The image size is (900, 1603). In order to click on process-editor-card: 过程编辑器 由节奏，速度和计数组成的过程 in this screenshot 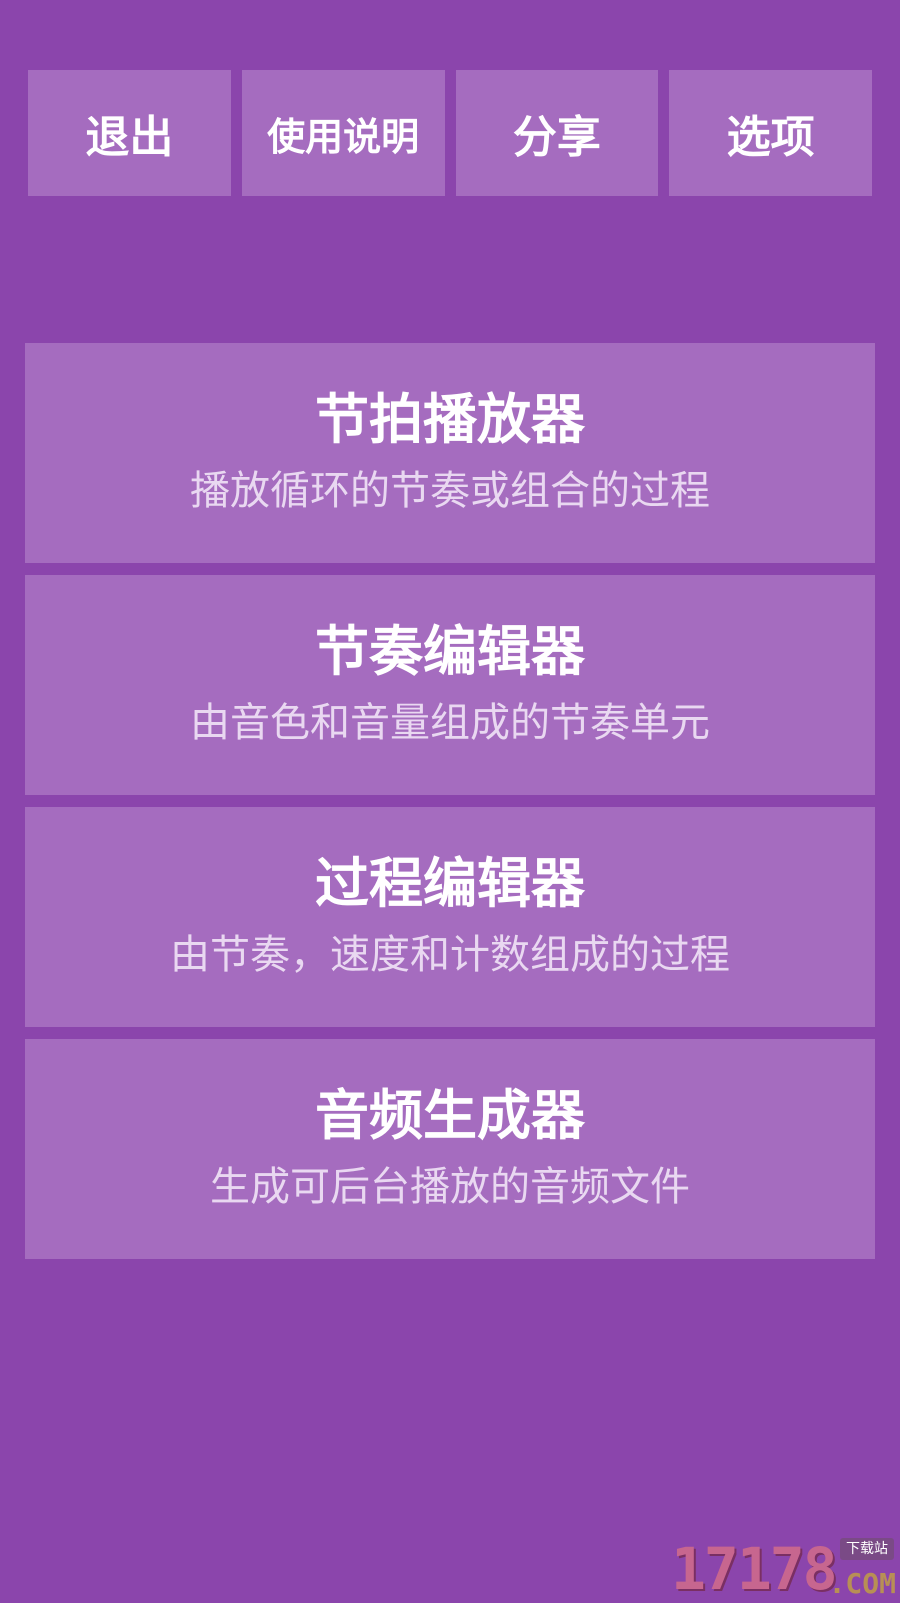, I will do `click(450, 917)`.